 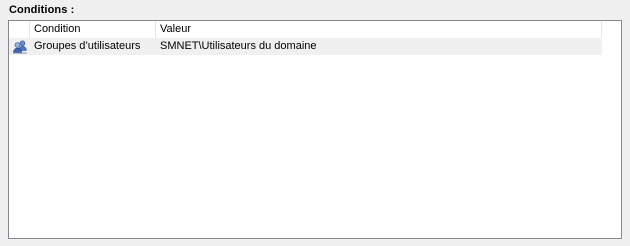 I want to click on column-header-condition: Condition, so click(x=93, y=29).